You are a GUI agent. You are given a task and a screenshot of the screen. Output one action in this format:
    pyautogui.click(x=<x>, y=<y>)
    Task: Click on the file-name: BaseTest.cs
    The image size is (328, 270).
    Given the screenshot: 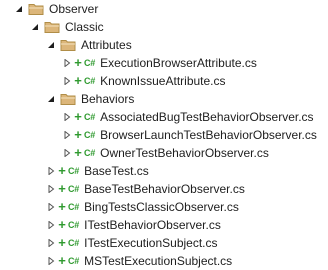 What is the action you would take?
    pyautogui.click(x=116, y=171)
    